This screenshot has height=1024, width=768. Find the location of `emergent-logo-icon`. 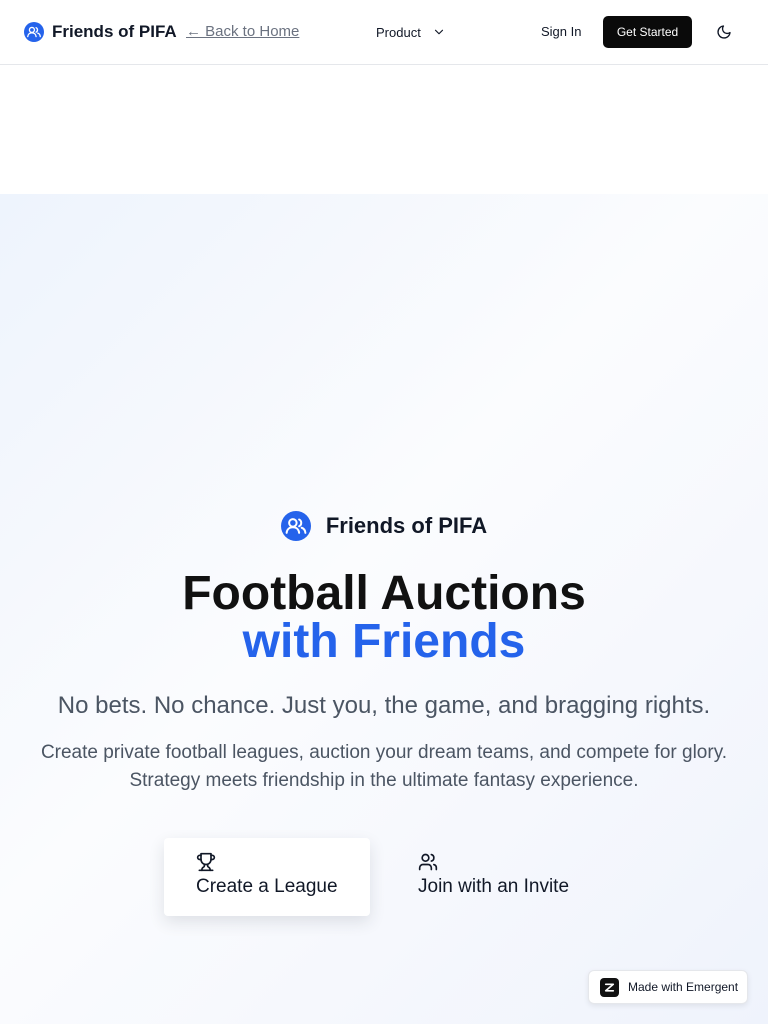

emergent-logo-icon is located at coordinates (609, 987).